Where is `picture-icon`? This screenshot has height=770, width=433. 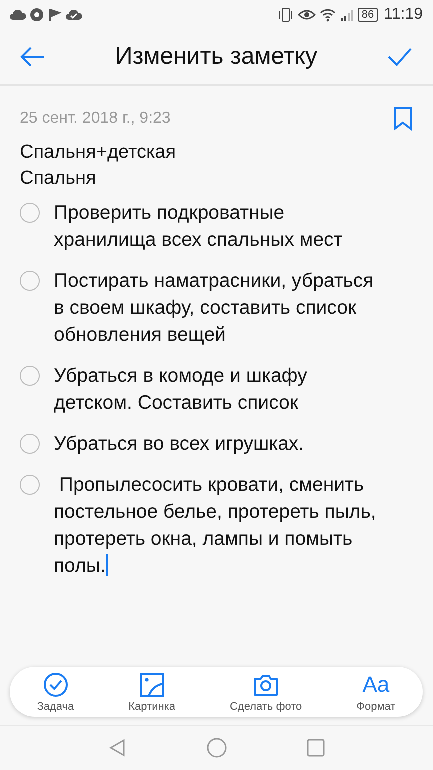
picture-icon is located at coordinates (152, 685).